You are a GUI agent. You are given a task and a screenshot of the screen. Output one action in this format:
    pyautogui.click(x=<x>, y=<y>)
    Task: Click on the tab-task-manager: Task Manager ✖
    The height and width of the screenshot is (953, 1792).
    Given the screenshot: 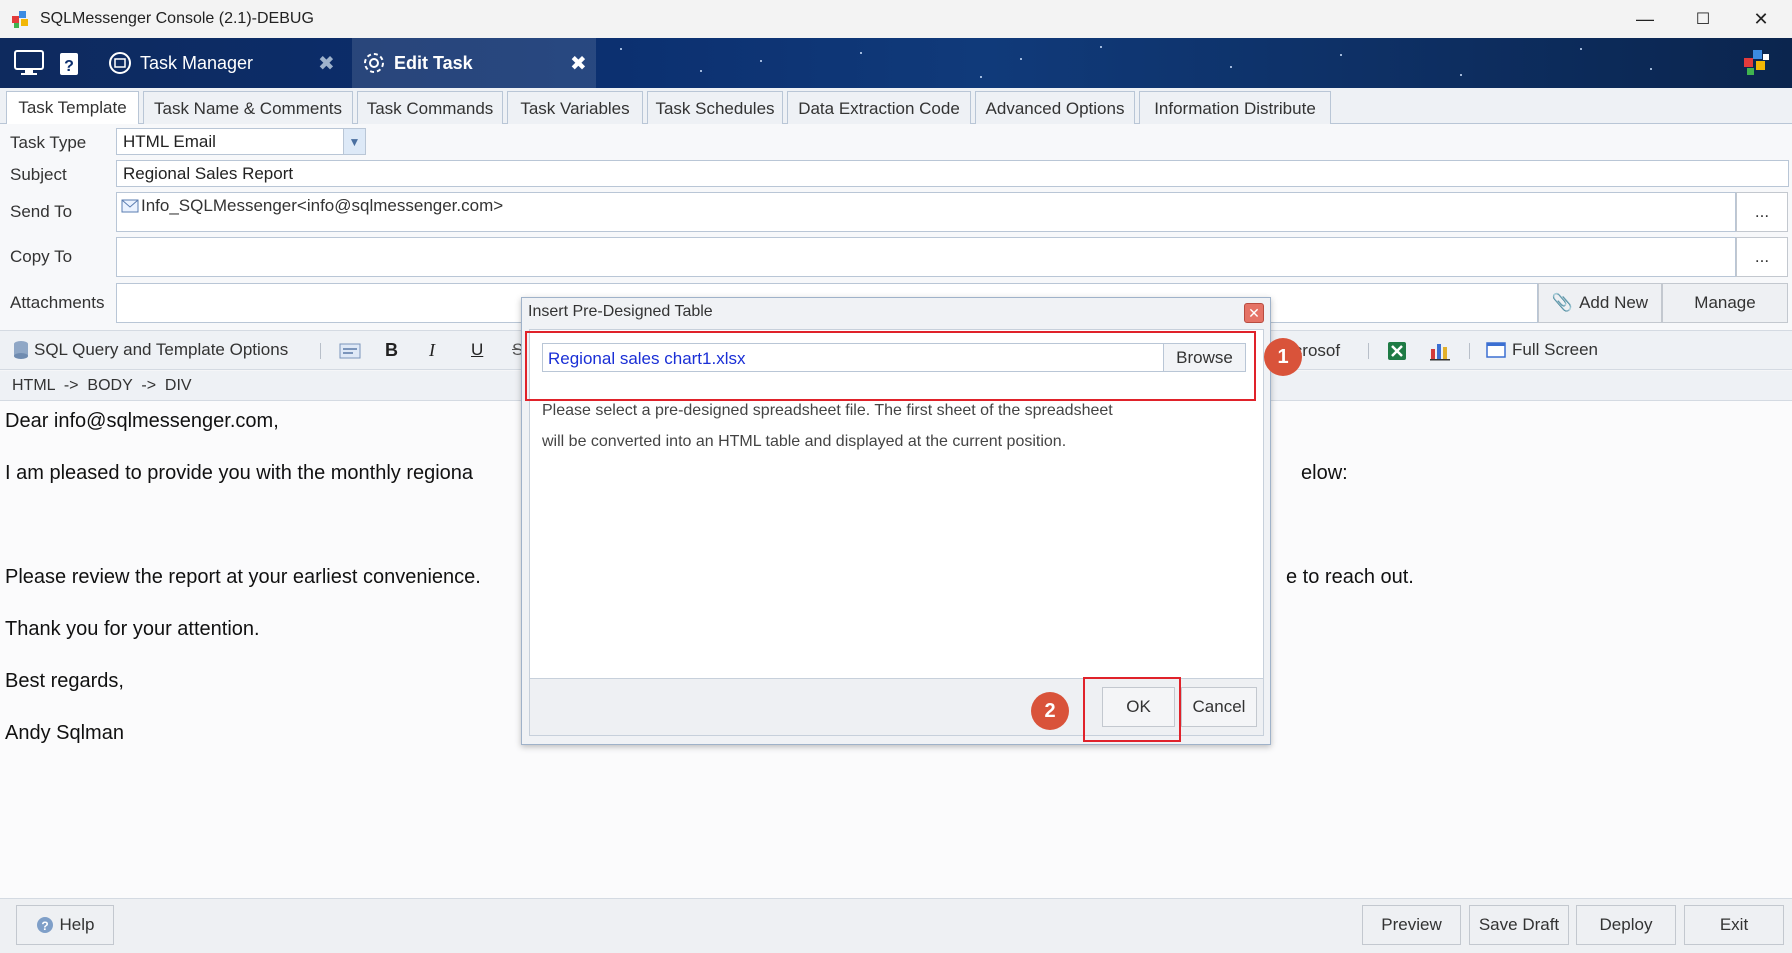 What is the action you would take?
    pyautogui.click(x=228, y=63)
    